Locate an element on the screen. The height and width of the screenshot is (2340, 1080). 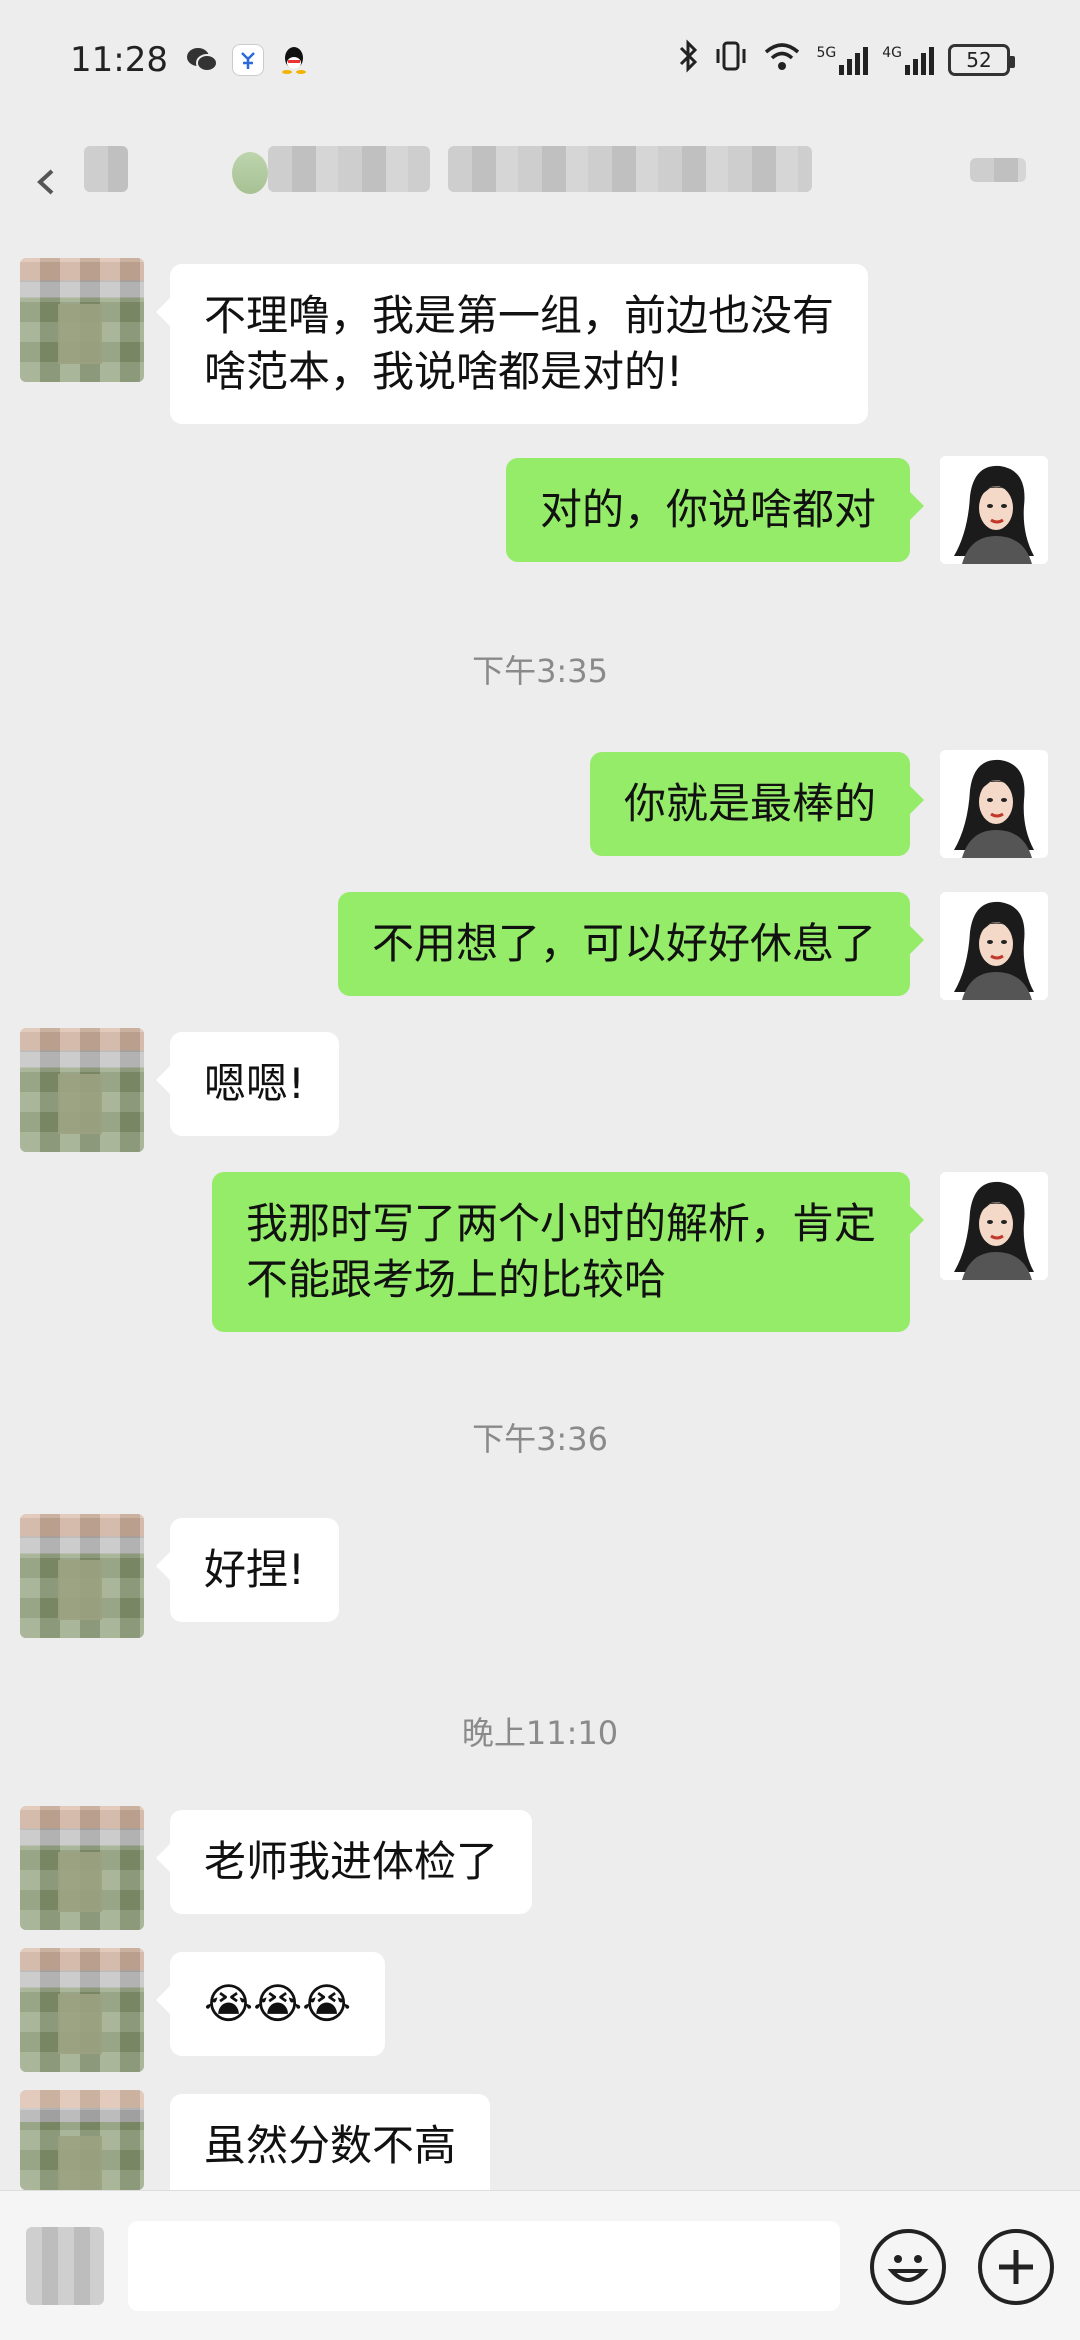
status-right: 5G 4G 52 is located at coordinates (846, 60).